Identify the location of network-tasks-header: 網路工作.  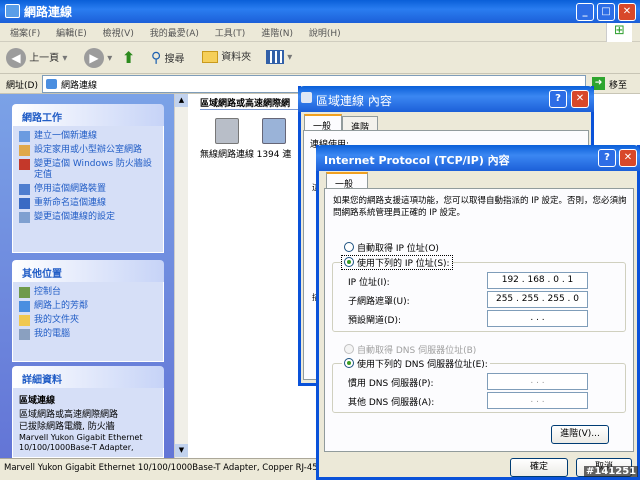
(88, 115).